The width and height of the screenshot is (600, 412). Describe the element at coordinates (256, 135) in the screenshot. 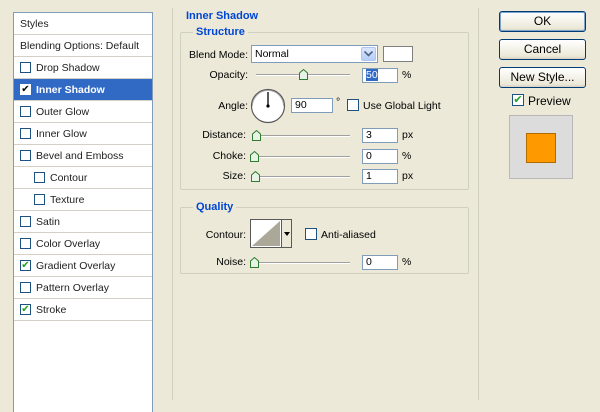

I see `distance-slider-thumb` at that location.